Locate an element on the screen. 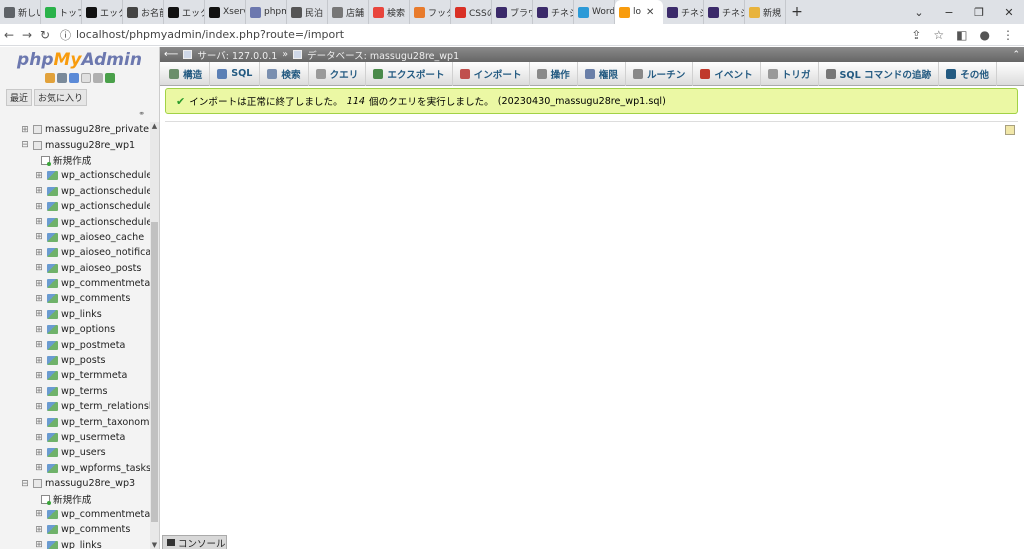 The width and height of the screenshot is (1024, 550). tab-favorites: お気に入り is located at coordinates (61, 97).